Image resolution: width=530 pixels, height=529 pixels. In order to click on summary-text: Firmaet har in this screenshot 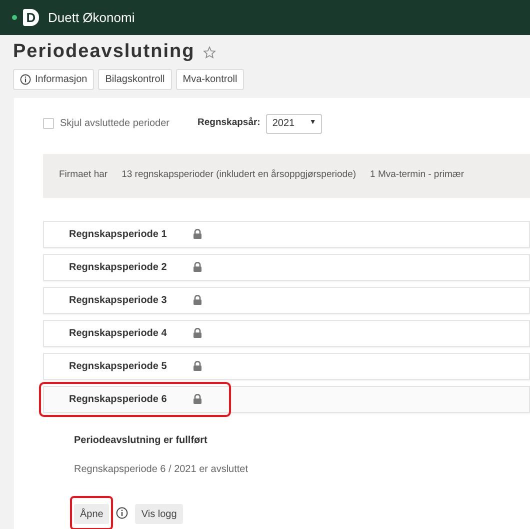, I will do `click(83, 175)`.